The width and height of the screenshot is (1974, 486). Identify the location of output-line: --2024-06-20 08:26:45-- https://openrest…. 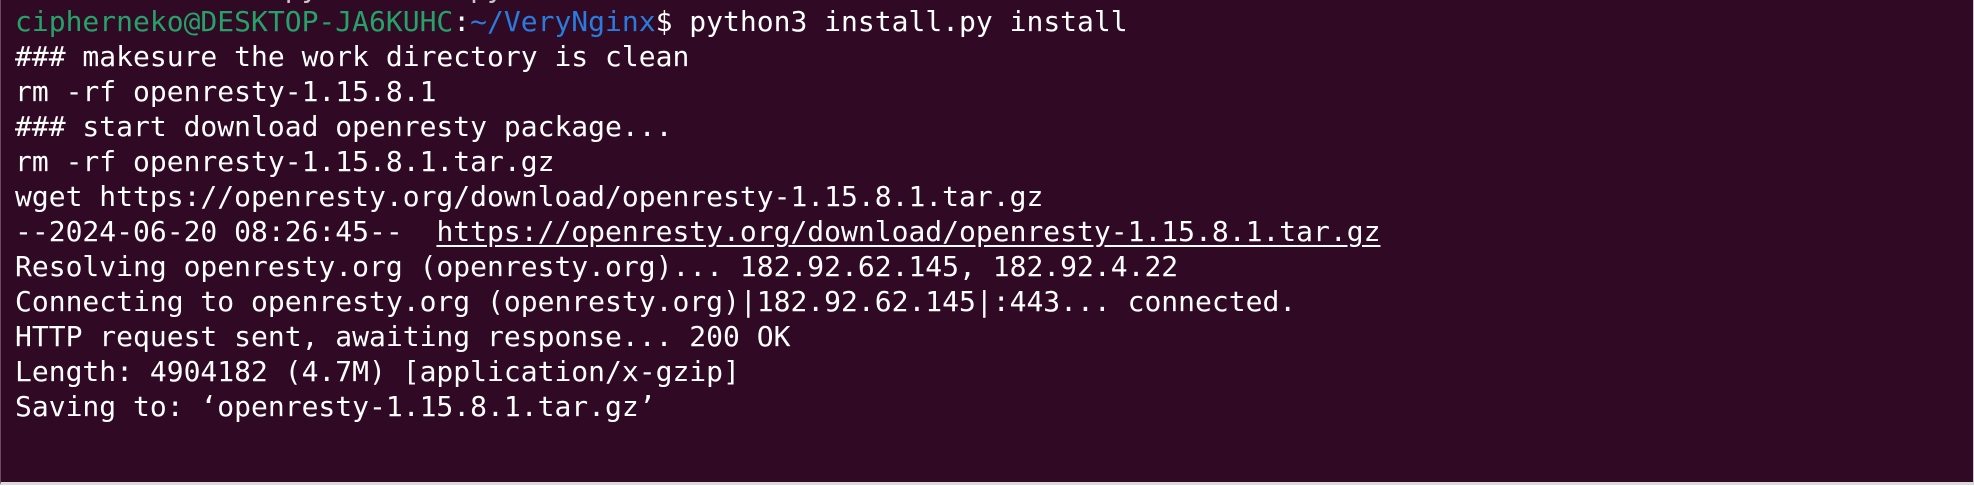
(994, 231).